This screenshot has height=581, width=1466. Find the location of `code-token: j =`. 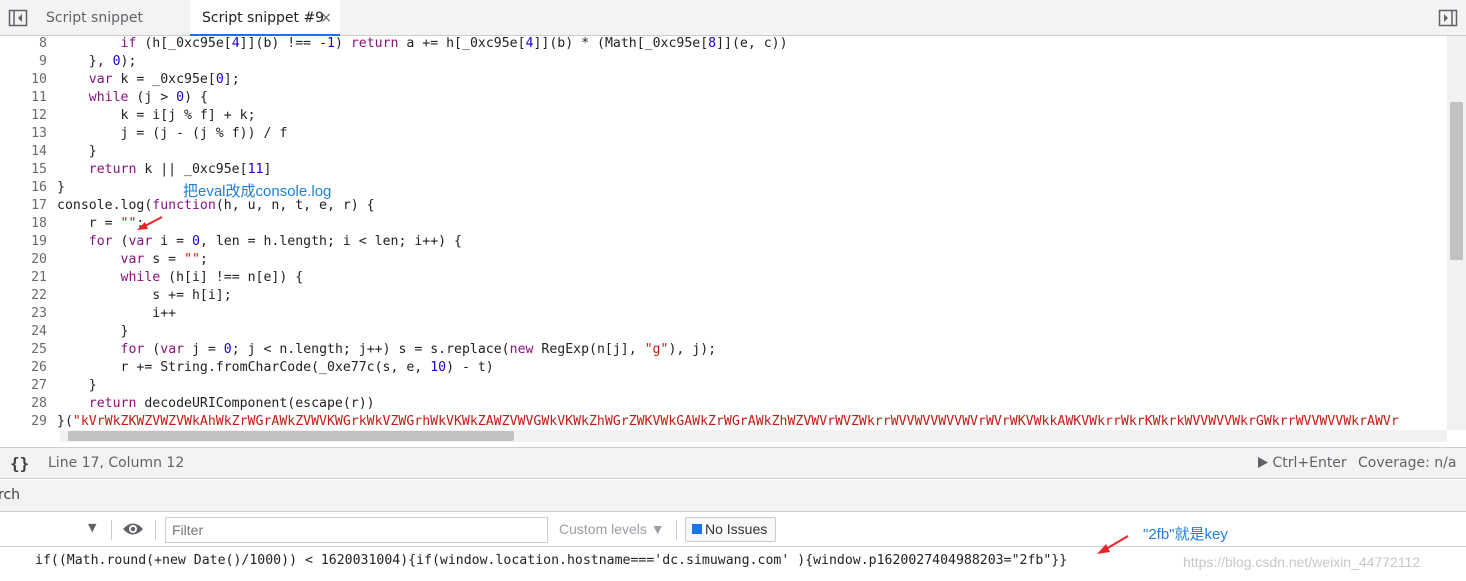

code-token: j = is located at coordinates (204, 349).